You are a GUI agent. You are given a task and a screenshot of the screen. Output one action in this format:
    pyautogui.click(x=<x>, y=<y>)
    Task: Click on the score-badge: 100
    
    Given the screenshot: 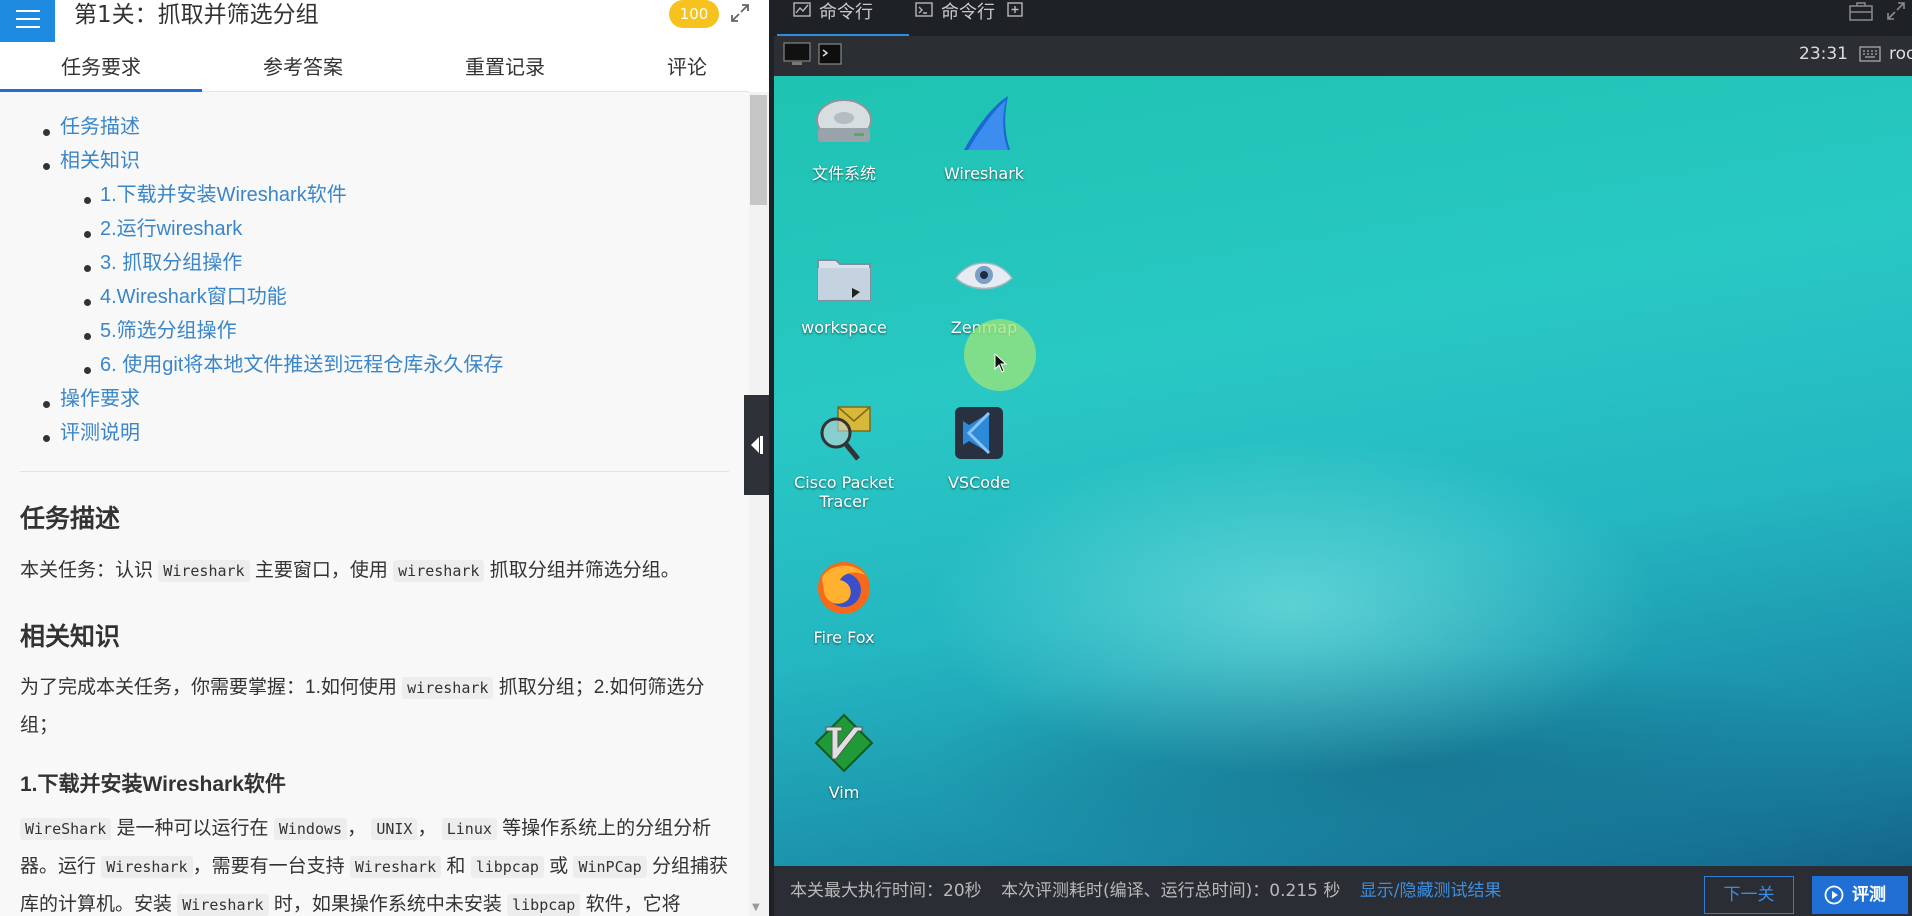 What is the action you would take?
    pyautogui.click(x=694, y=14)
    